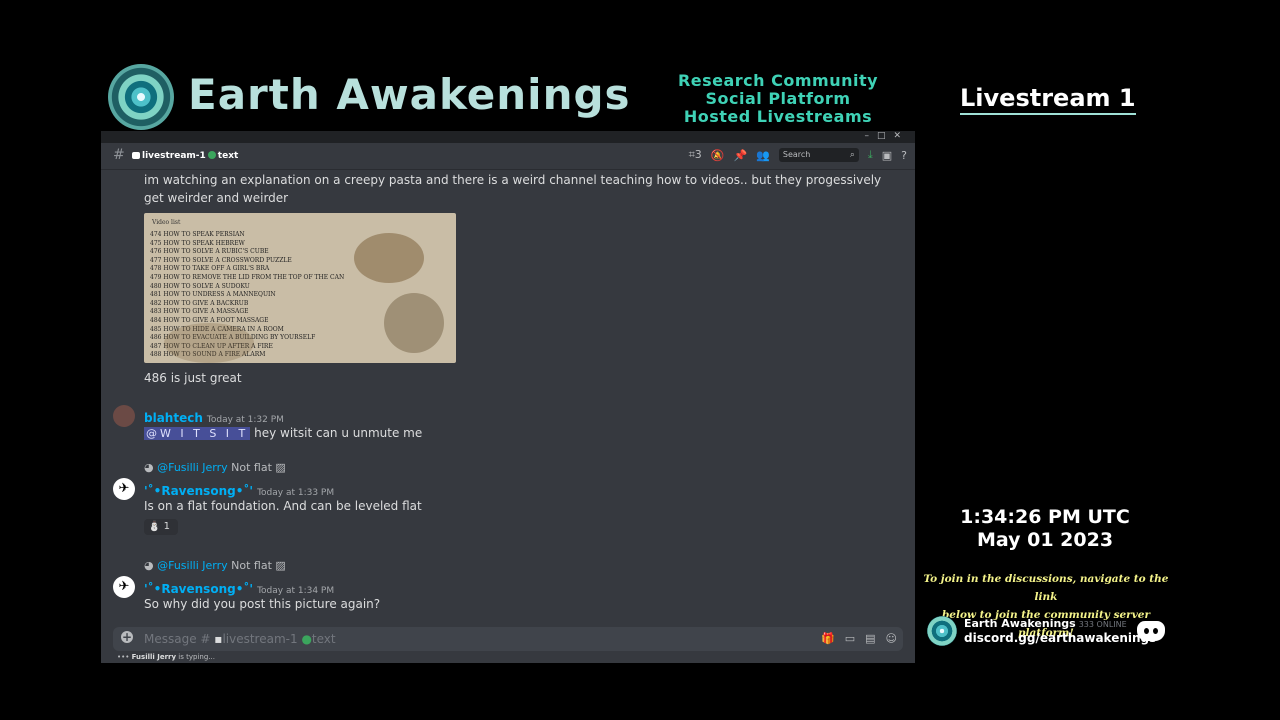 This screenshot has height=720, width=1280. I want to click on download-icon: ⤓, so click(870, 155).